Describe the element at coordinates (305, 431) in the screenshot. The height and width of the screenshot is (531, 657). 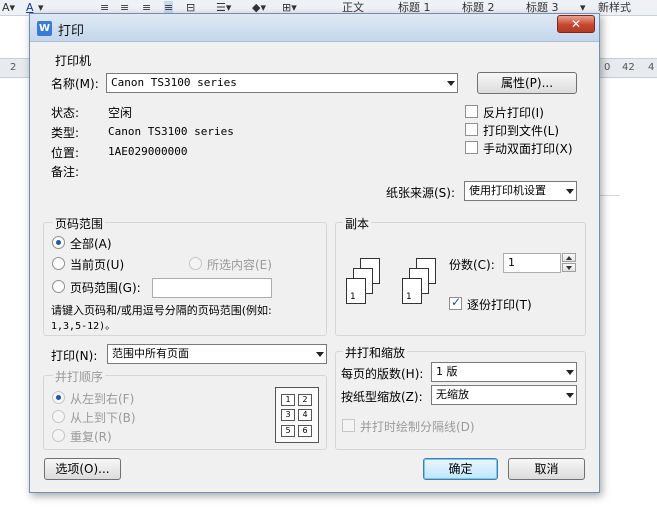
I see `order-preview-cell: 6` at that location.